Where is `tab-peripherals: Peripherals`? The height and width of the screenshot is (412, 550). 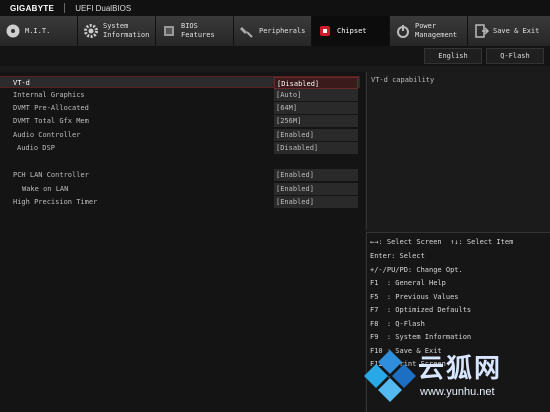 tab-peripherals: Peripherals is located at coordinates (273, 31).